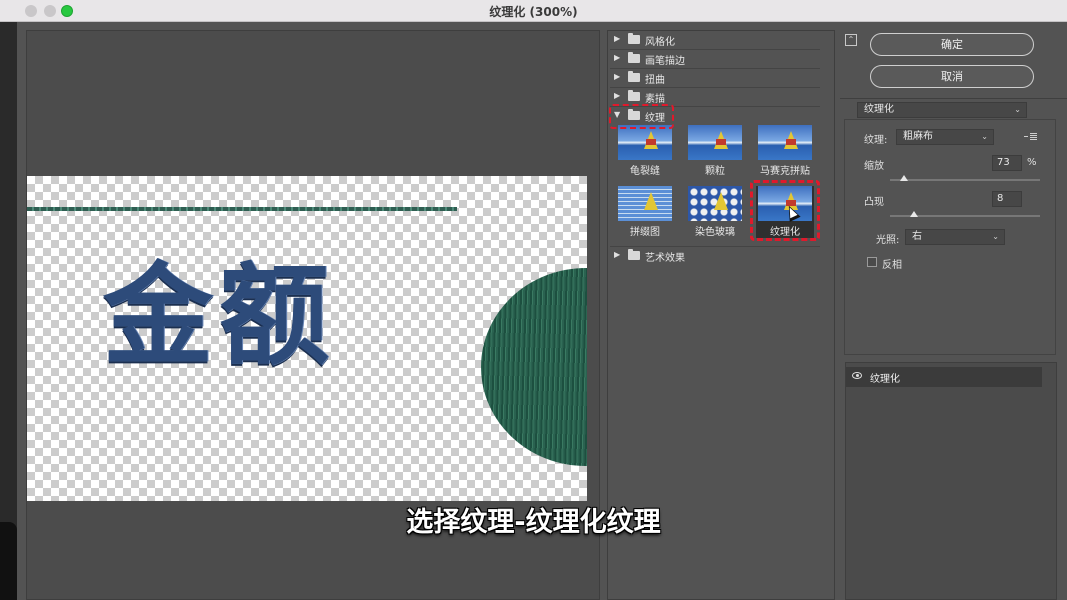  Describe the element at coordinates (645, 171) in the screenshot. I see `filter-label: 龟裂缝` at that location.